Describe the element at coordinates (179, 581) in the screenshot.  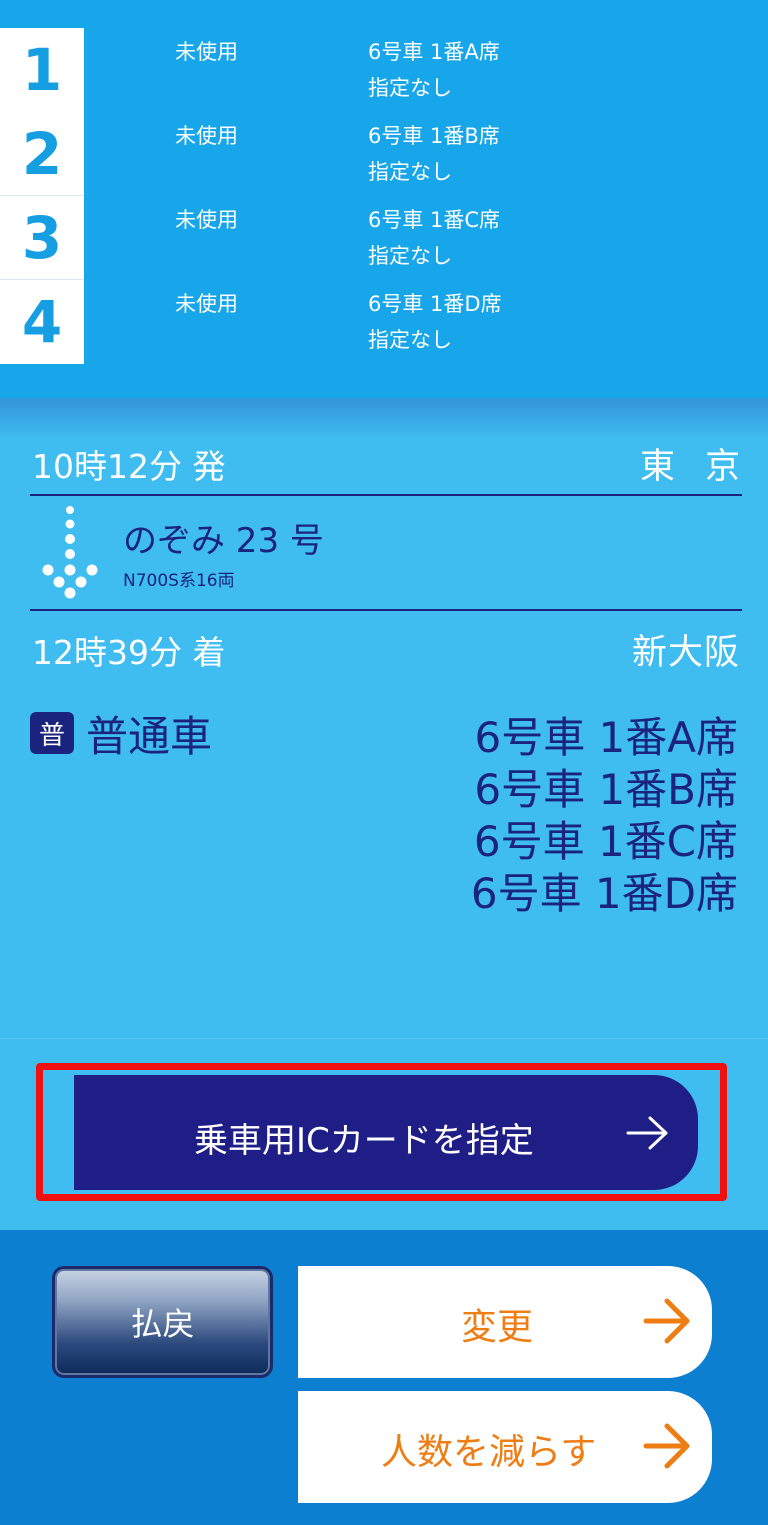
I see `train-type: N700S系16両` at that location.